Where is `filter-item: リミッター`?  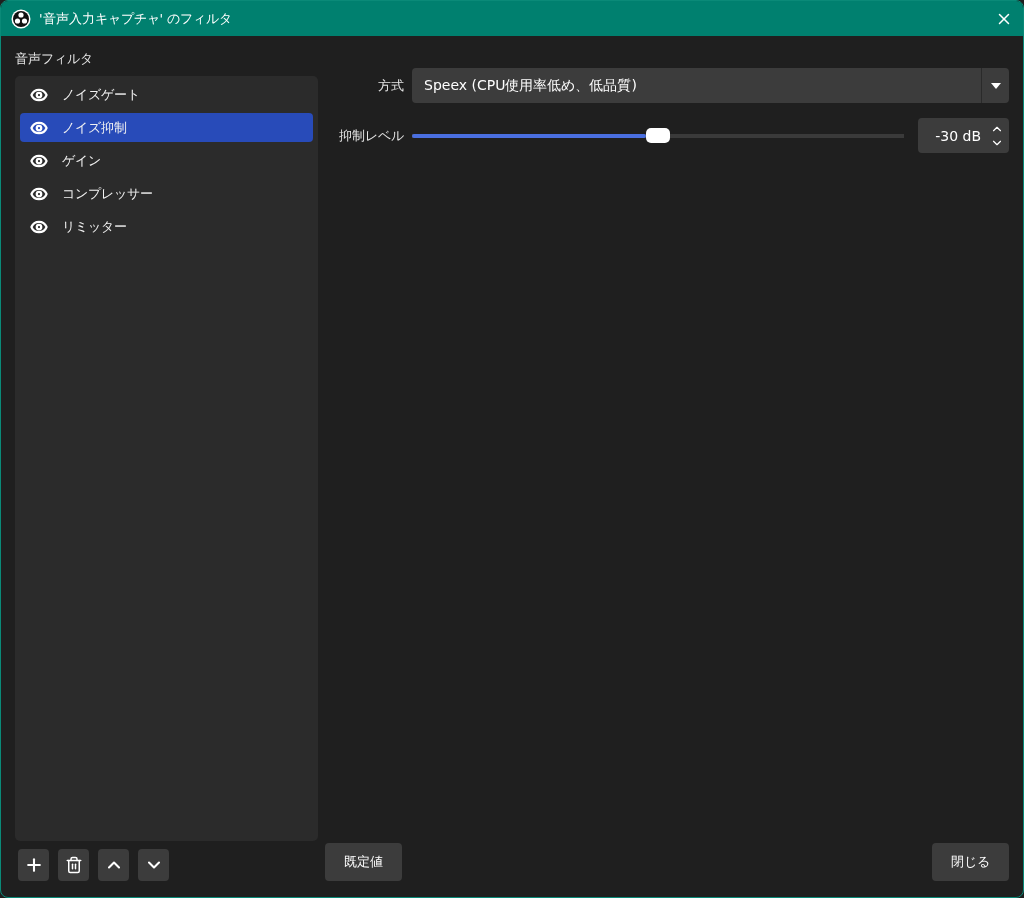
filter-item: リミッター is located at coordinates (166, 226).